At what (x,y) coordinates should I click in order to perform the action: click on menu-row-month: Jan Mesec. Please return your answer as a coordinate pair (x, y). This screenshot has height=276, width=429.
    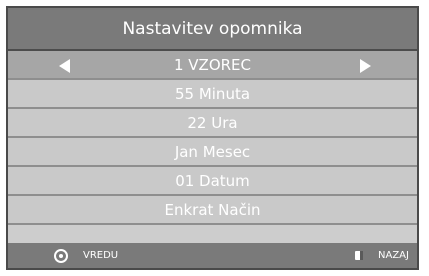
    Looking at the image, I should click on (212, 152).